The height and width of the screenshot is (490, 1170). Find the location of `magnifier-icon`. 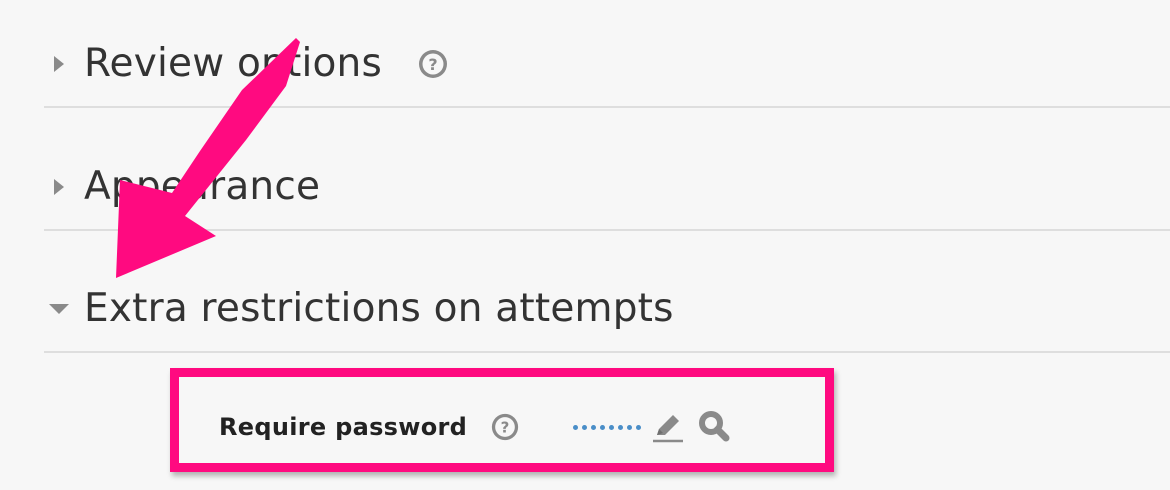

magnifier-icon is located at coordinates (715, 427).